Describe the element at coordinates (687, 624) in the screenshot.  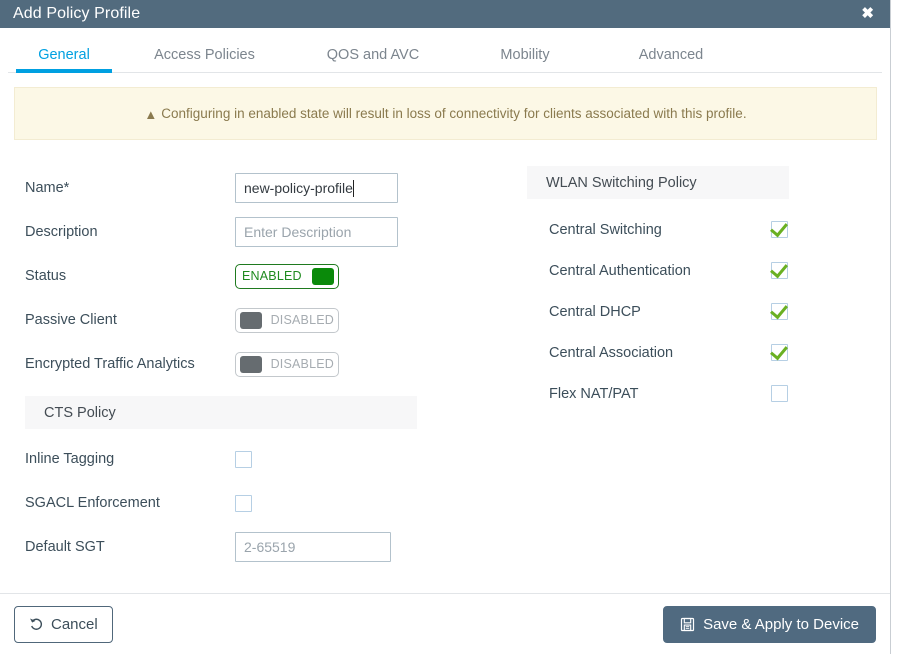
I see `save-disk-icon` at that location.